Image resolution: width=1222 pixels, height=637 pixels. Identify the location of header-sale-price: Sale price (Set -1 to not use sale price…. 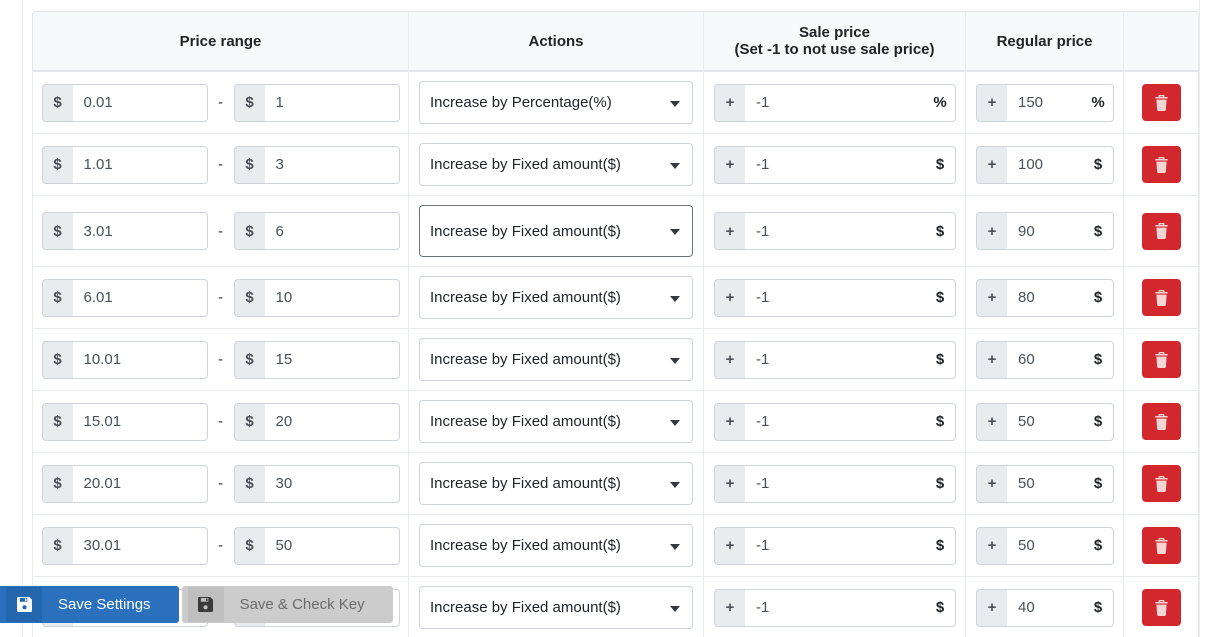
(835, 41).